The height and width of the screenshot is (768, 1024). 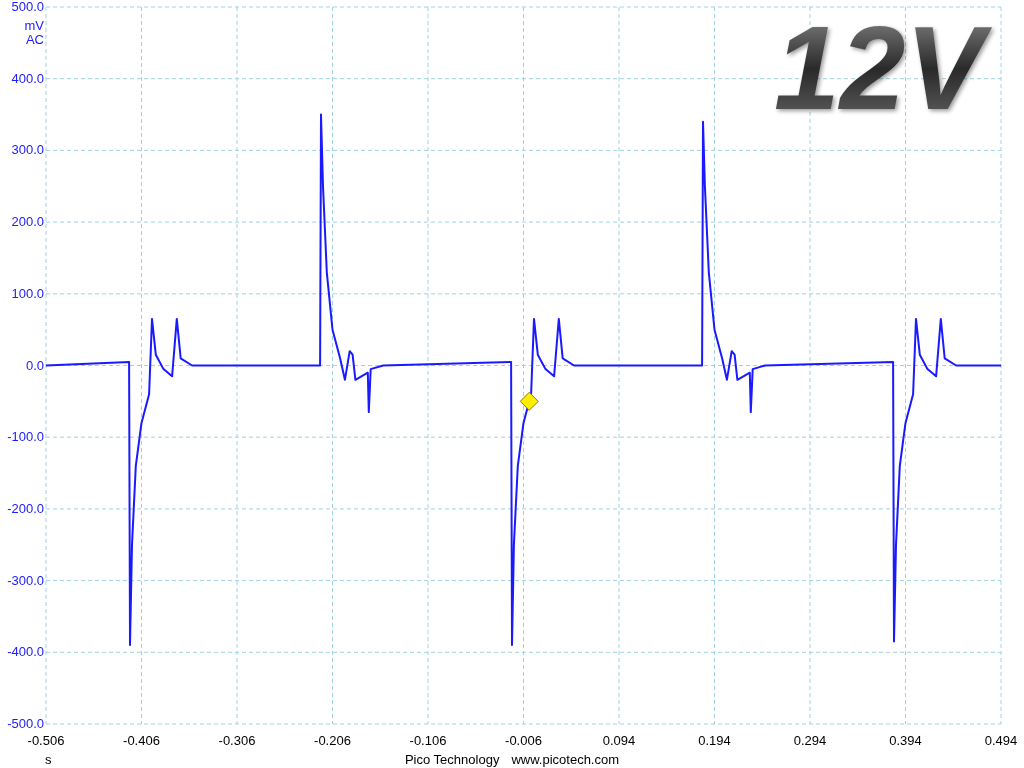 I want to click on tick-label: -0.306, so click(x=237, y=740).